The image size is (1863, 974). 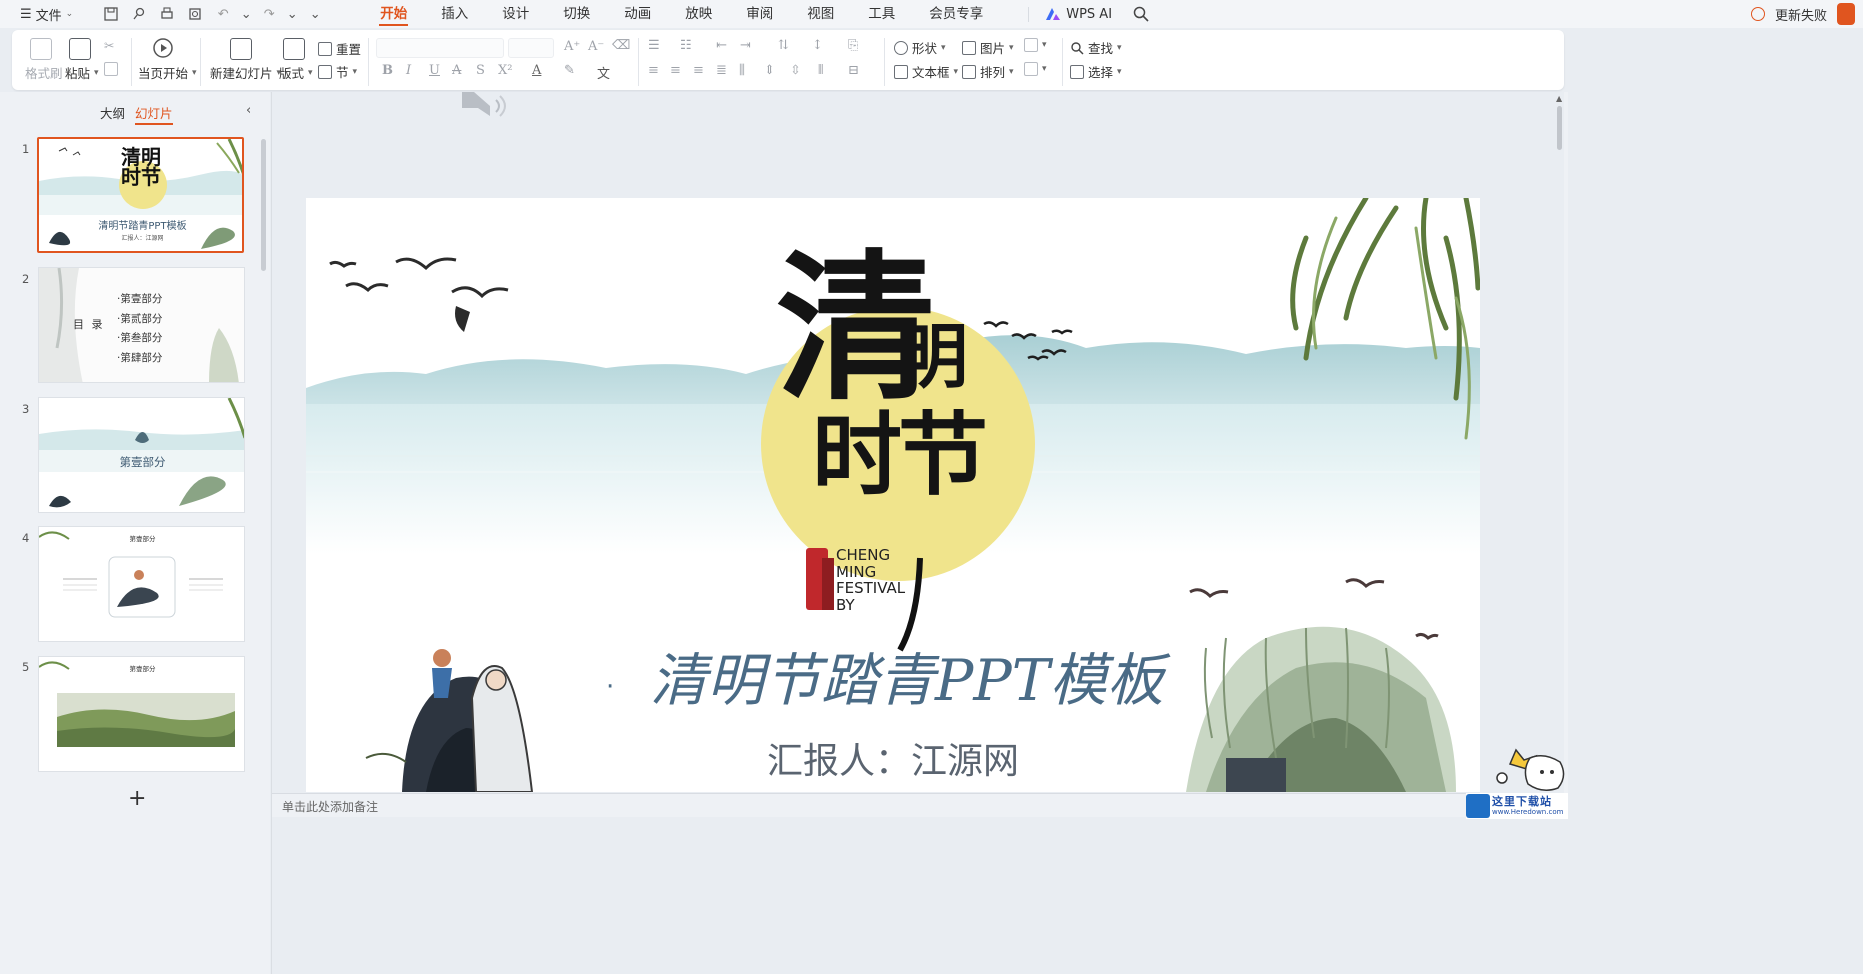 I want to click on highlight-icon: ✎, so click(x=569, y=70).